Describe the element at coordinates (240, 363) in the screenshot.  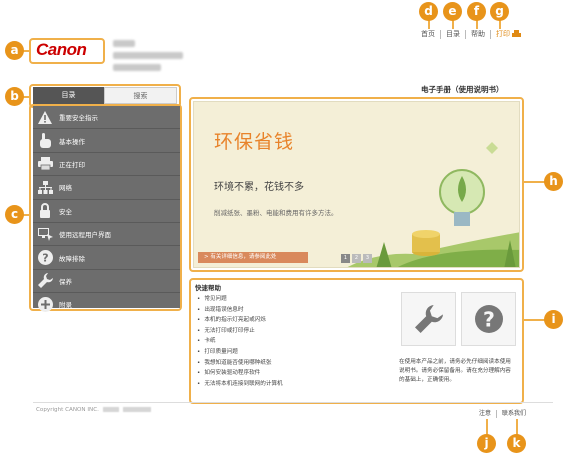
I see `list-item: 我想知道能否使用哪种纸张` at that location.